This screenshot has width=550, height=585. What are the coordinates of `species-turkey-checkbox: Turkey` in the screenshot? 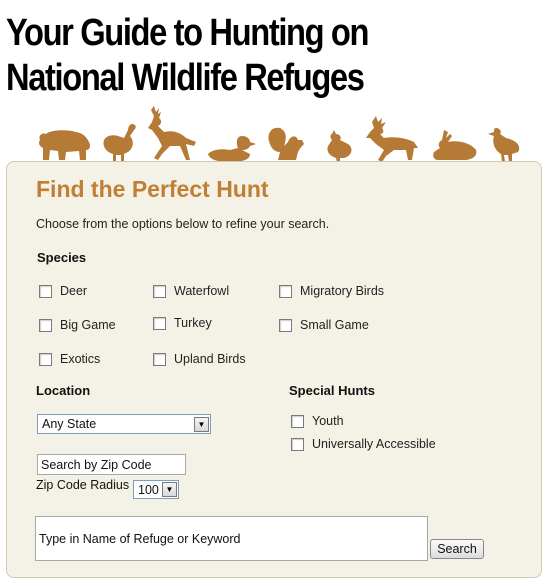 It's located at (182, 323).